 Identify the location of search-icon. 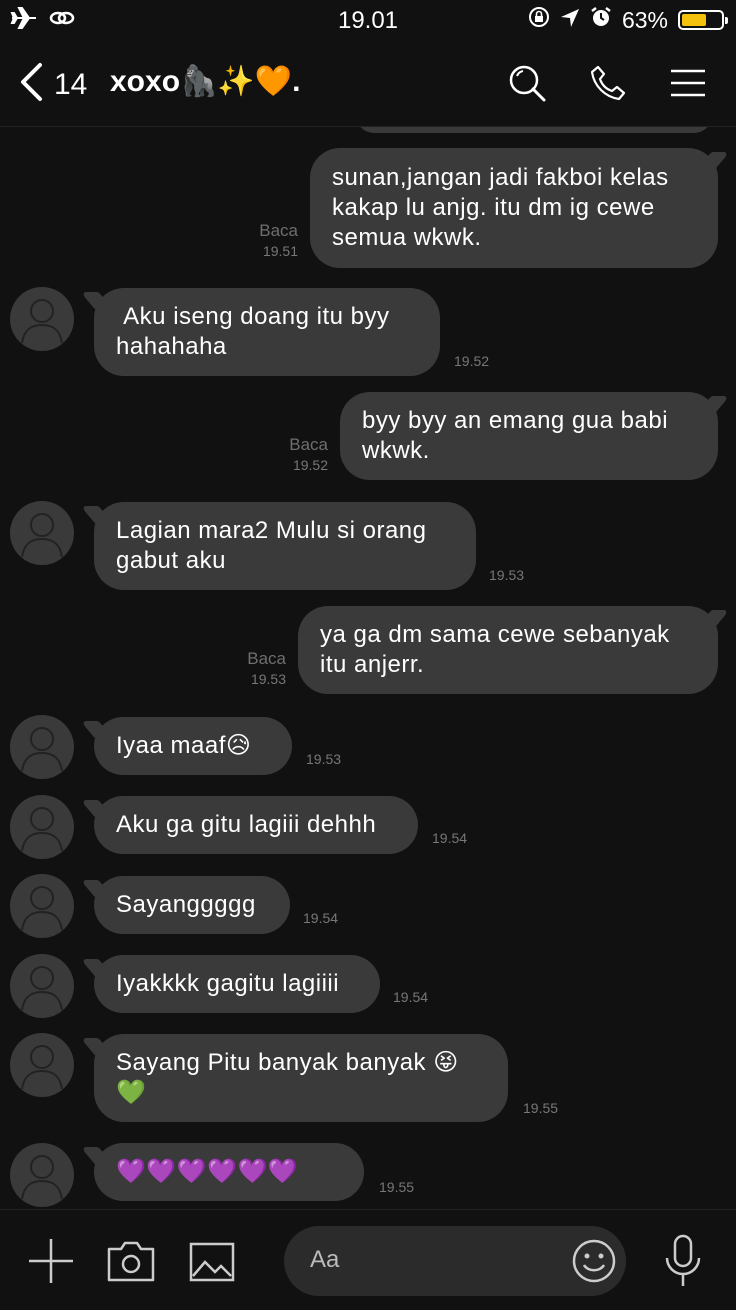
(527, 85).